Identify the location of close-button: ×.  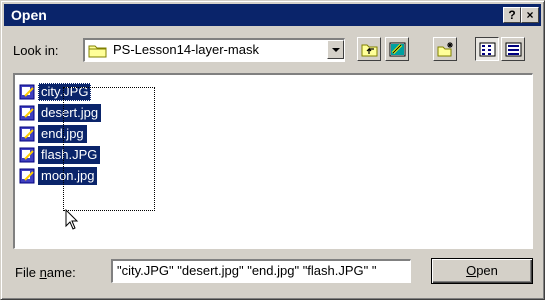
(530, 15).